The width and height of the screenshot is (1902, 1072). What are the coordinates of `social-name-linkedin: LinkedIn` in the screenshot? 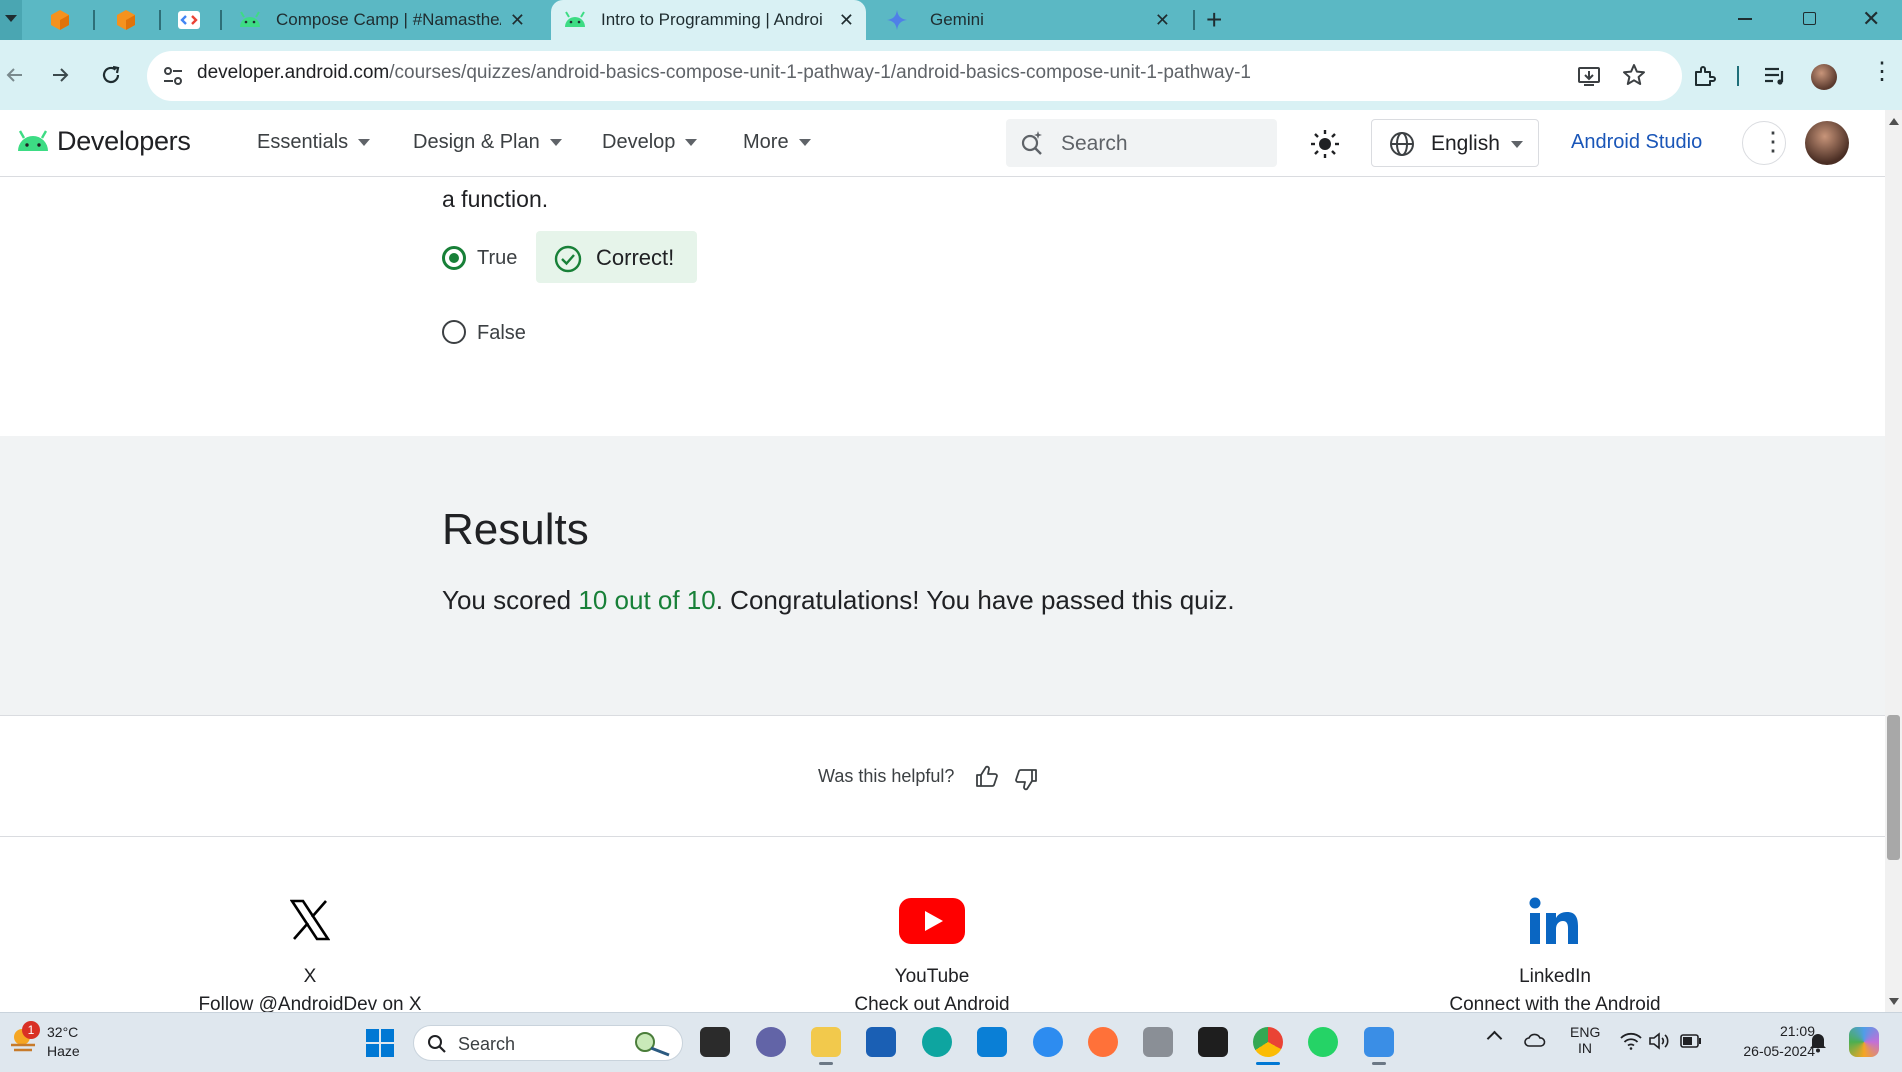 It's located at (1555, 977).